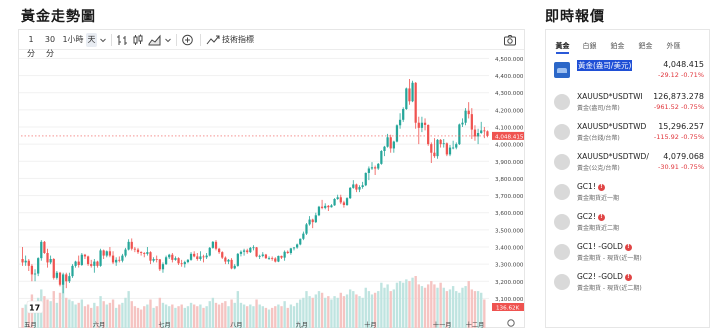 This screenshot has width=714, height=333. Describe the element at coordinates (509, 111) in the screenshot. I see `price-tick-label: 4,200.000` at that location.